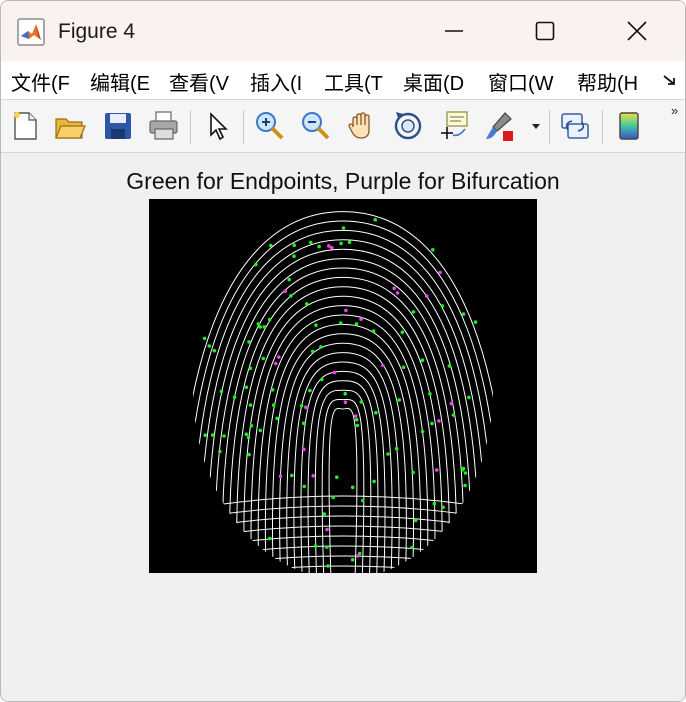 This screenshot has width=686, height=702. What do you see at coordinates (70, 126) in the screenshot?
I see `open-file-icon` at bounding box center [70, 126].